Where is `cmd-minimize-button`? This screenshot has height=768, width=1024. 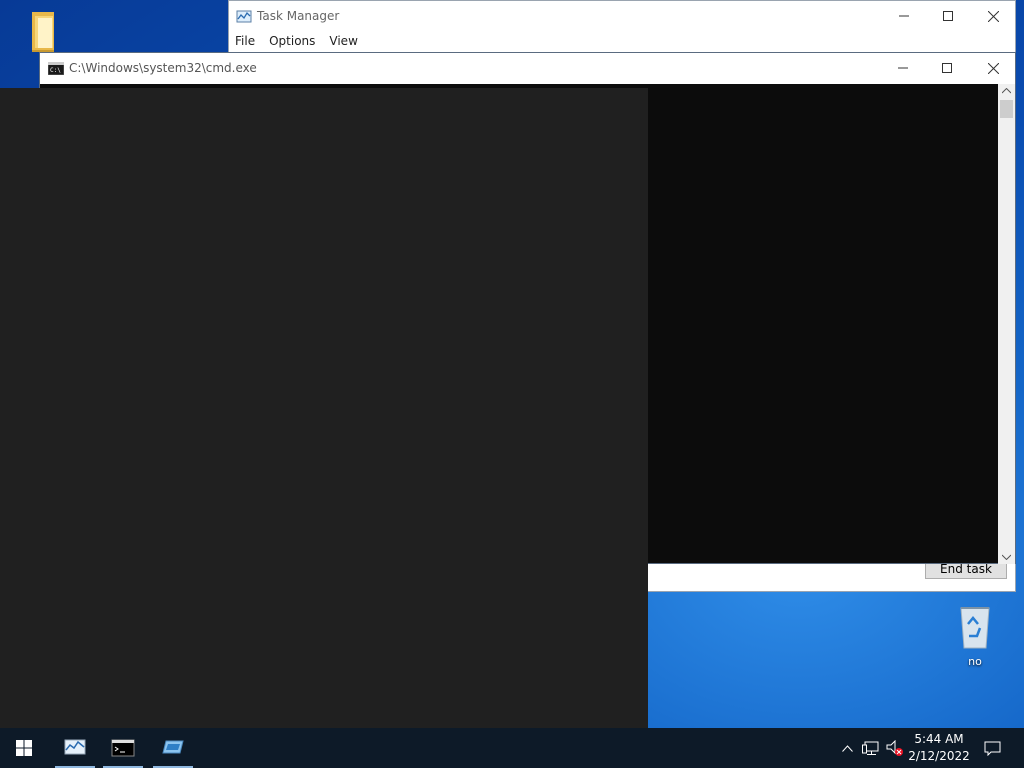 cmd-minimize-button is located at coordinates (903, 68).